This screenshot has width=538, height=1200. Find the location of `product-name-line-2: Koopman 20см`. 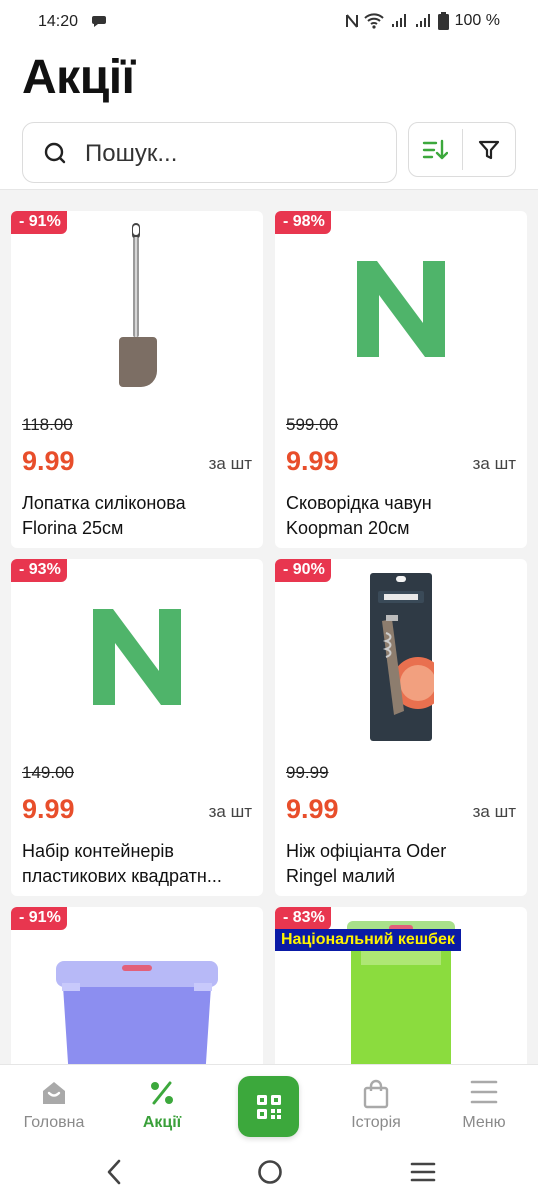

product-name-line-2: Koopman 20см is located at coordinates (348, 528).